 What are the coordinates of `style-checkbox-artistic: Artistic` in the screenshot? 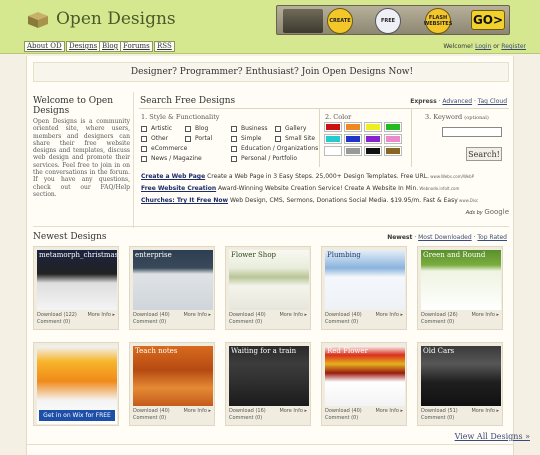 It's located at (156, 128).